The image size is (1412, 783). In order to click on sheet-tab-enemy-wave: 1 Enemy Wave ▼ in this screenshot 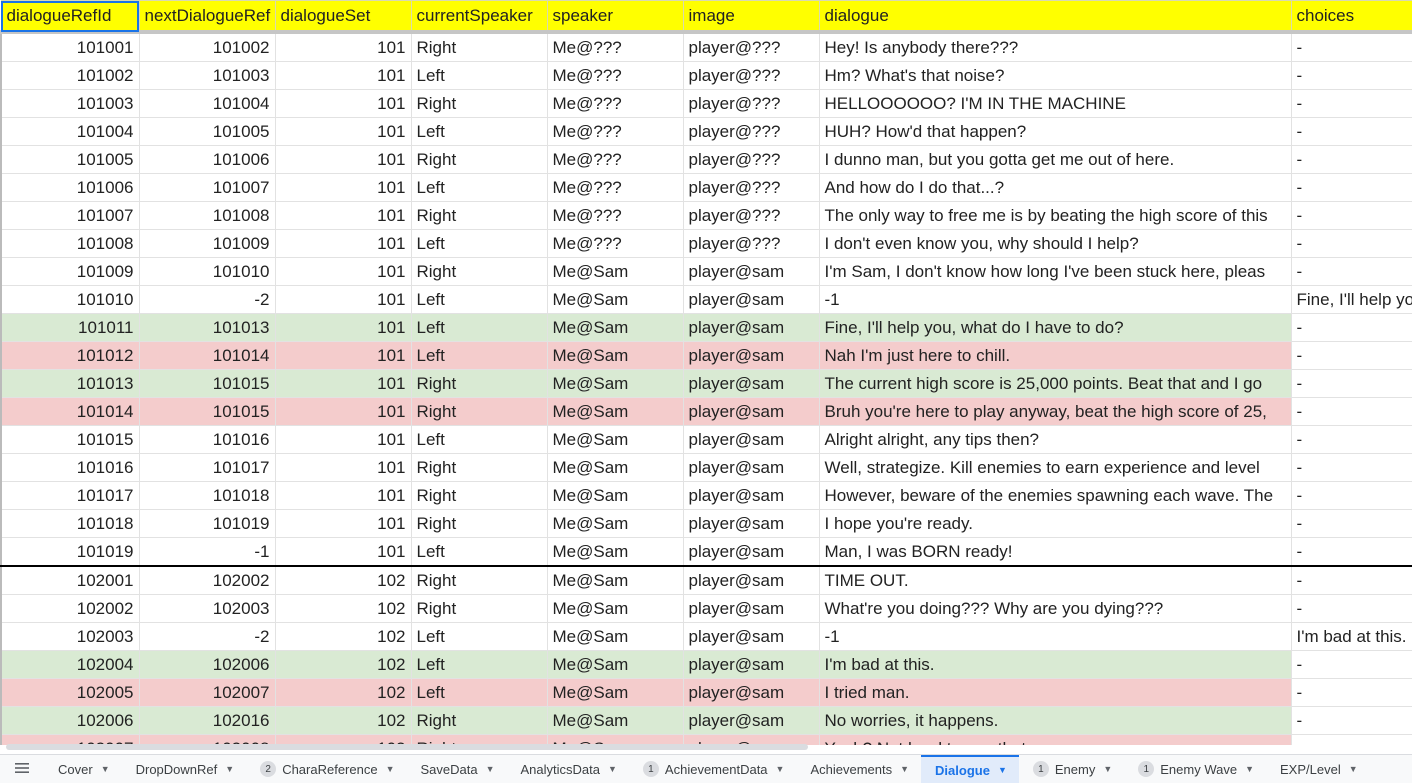, I will do `click(1195, 769)`.